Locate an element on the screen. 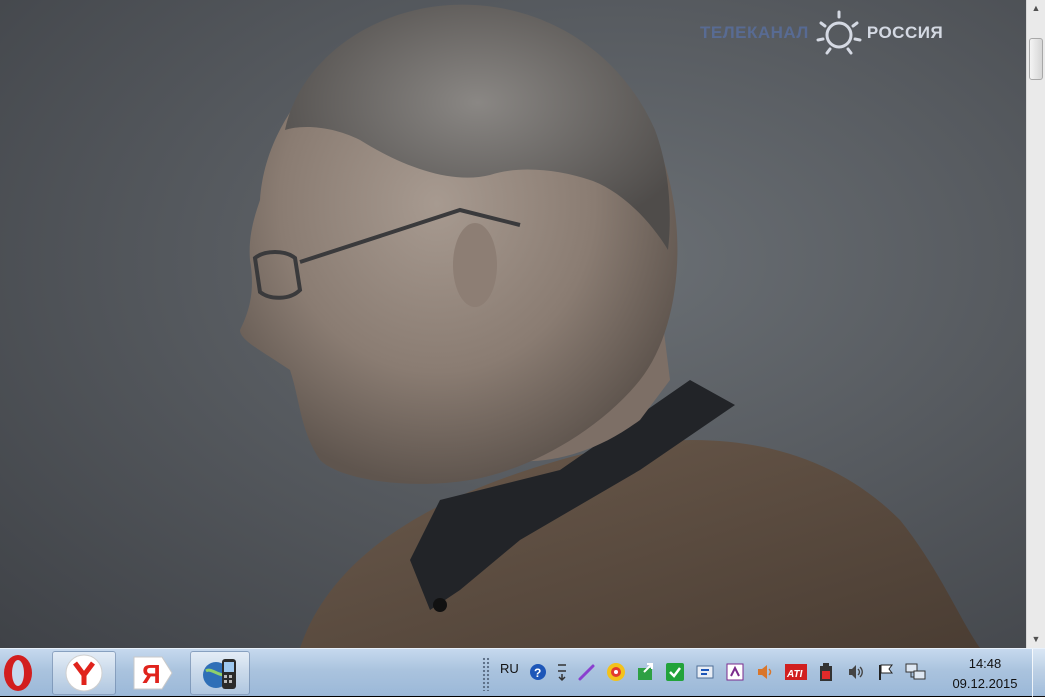 The image size is (1045, 697). speaker-icon is located at coordinates (765, 672).